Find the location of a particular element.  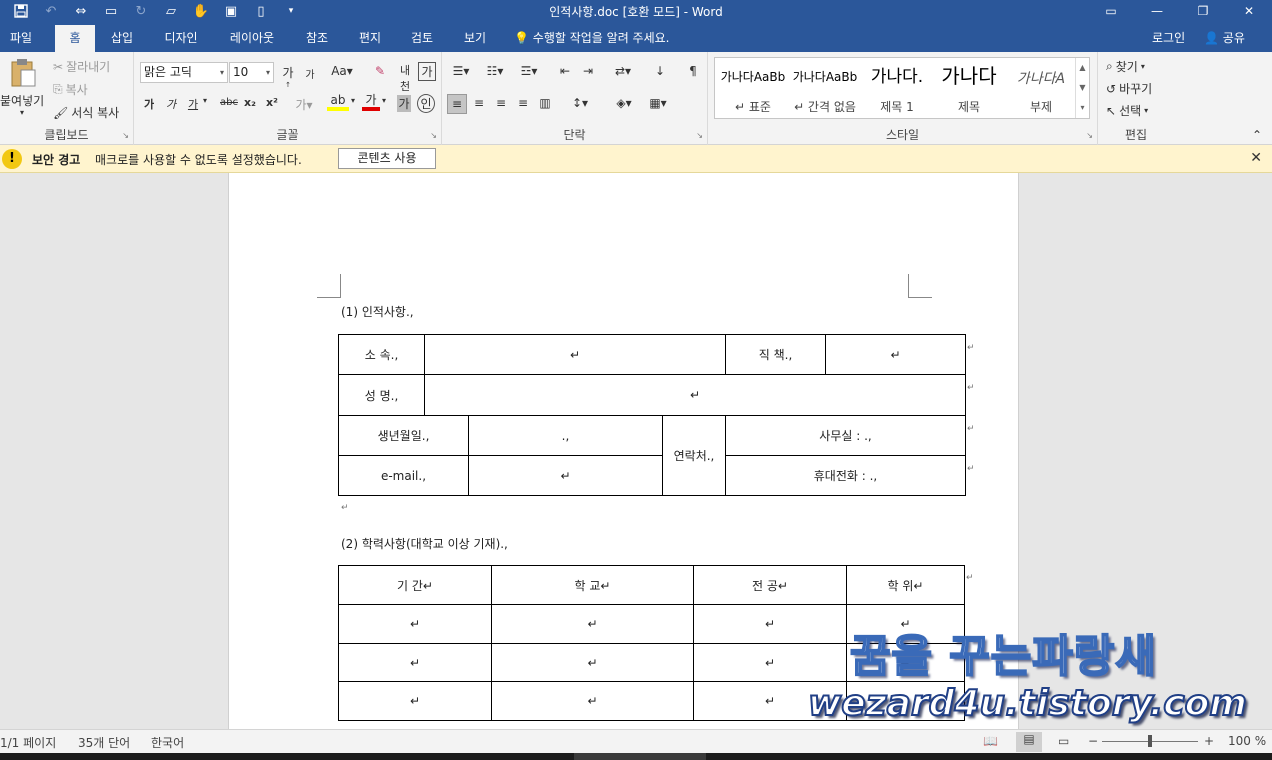

char-shading-icon: 가 is located at coordinates (404, 103).